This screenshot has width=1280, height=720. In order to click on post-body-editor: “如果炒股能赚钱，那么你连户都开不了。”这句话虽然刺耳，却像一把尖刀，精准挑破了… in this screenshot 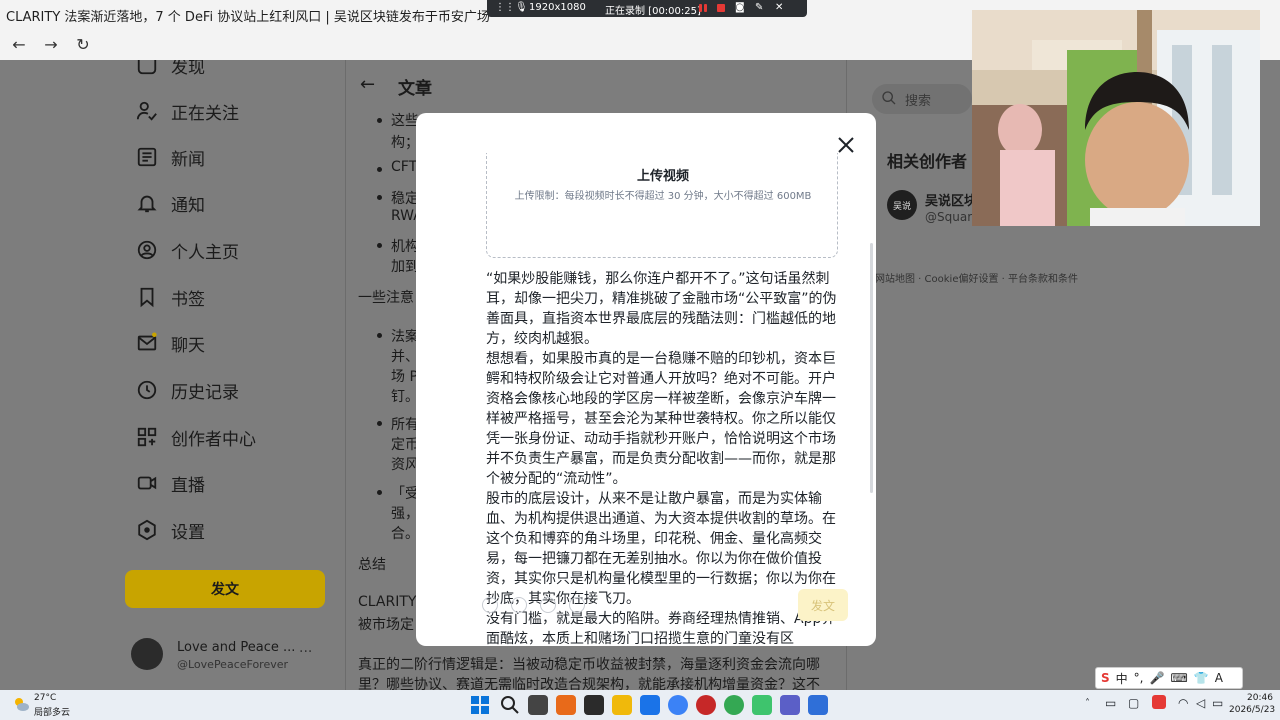, I will do `click(663, 457)`.